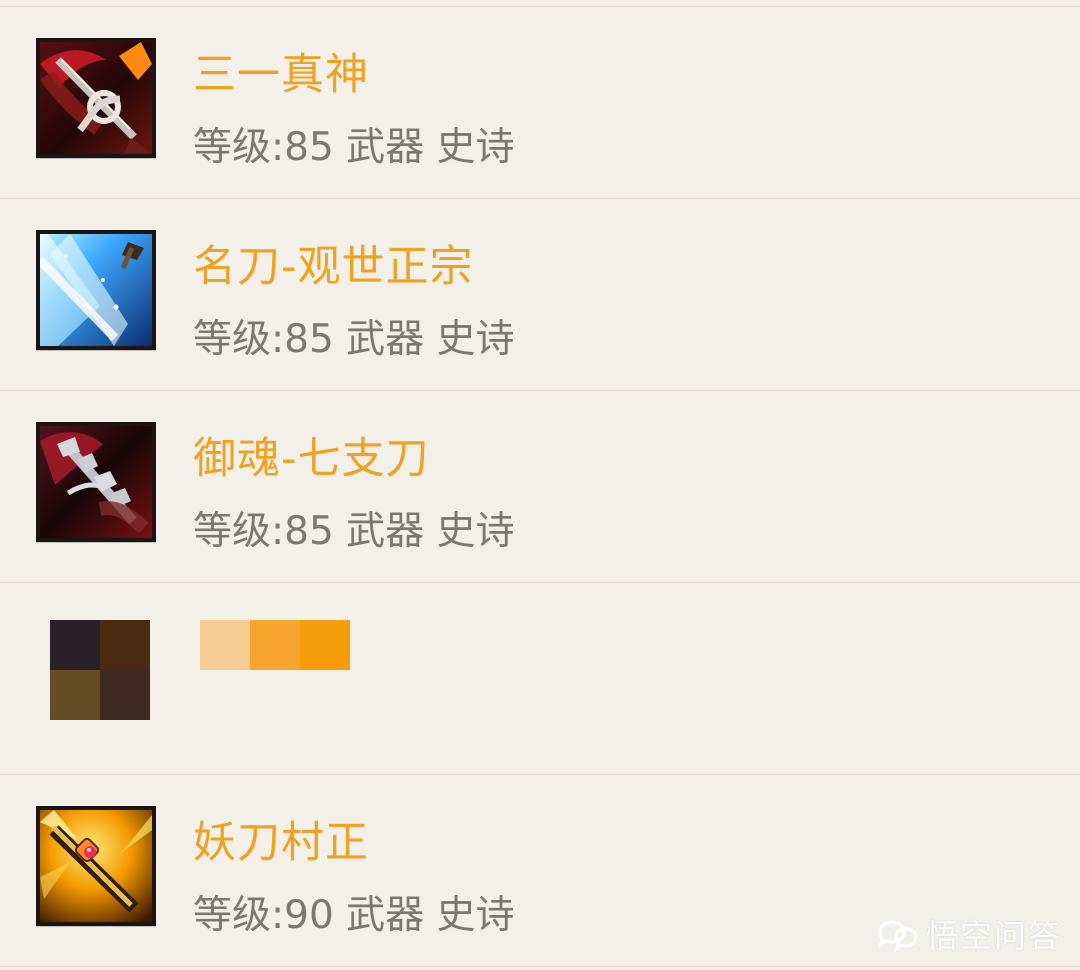  I want to click on item-title: 三一真神, so click(281, 75).